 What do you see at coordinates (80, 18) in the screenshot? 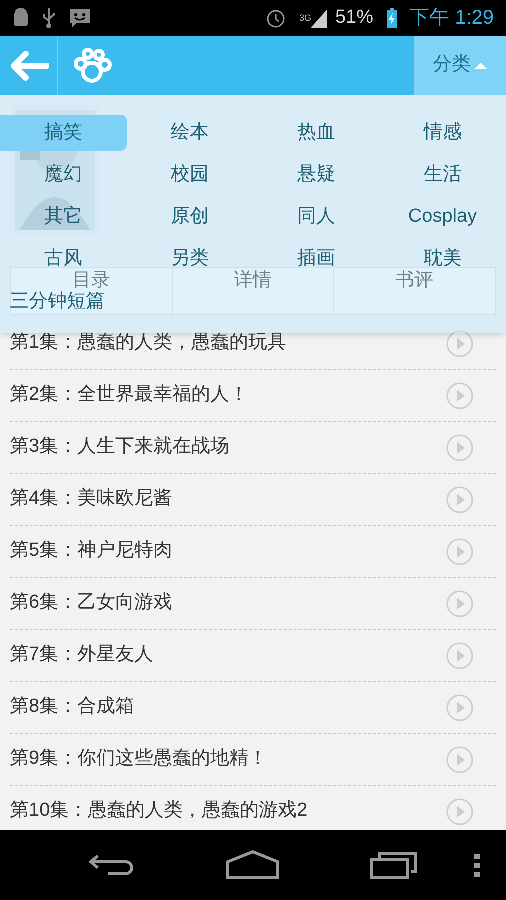
I see `message-icon` at bounding box center [80, 18].